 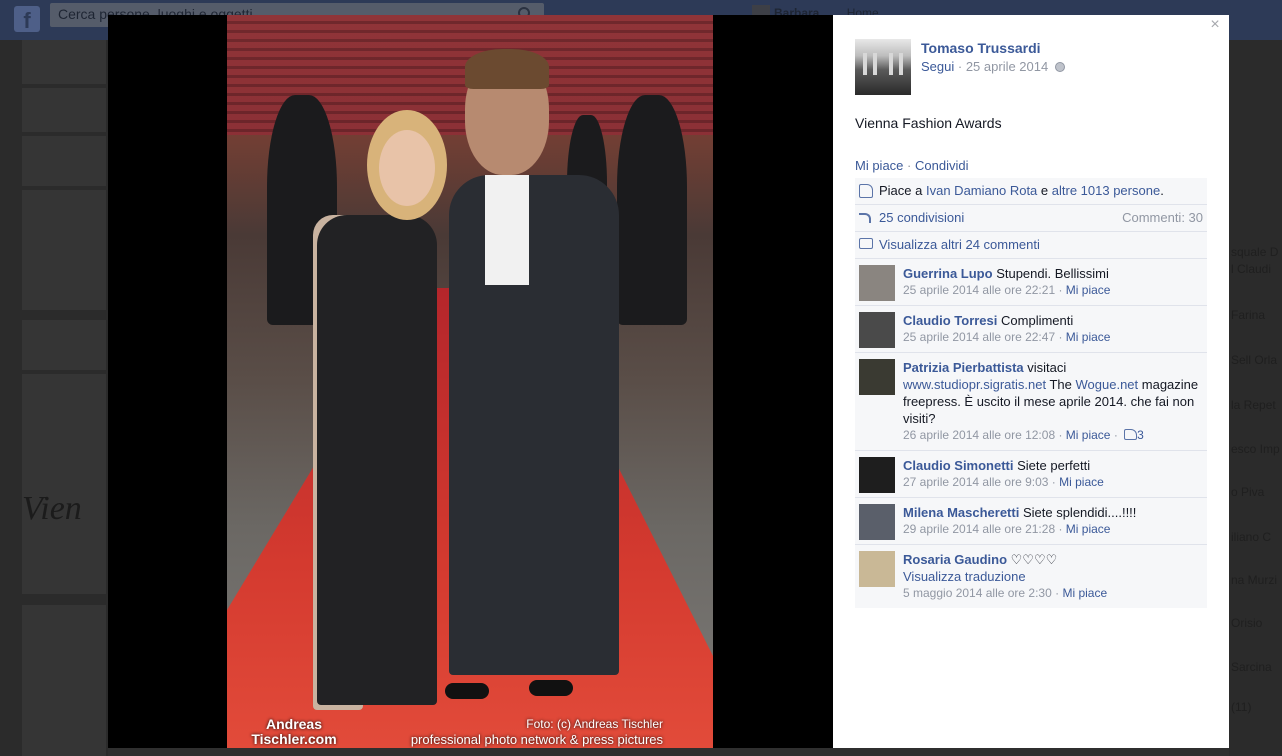 What do you see at coordinates (1107, 384) in the screenshot?
I see `comment-link: Wogue.net` at bounding box center [1107, 384].